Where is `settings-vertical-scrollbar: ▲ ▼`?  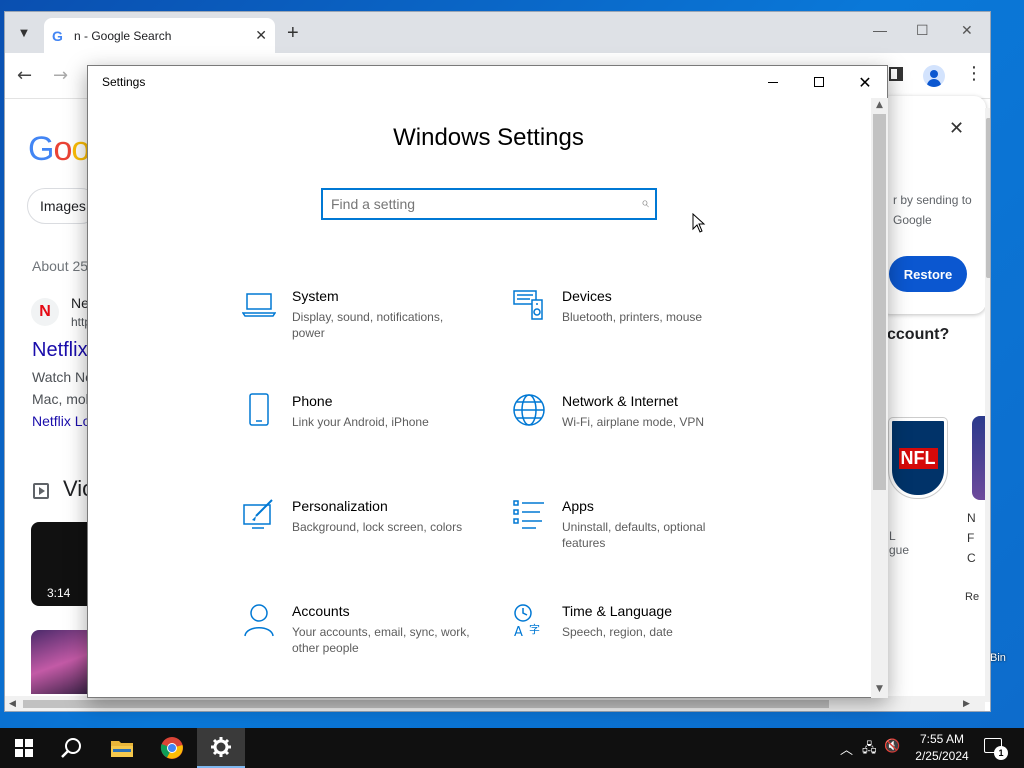 settings-vertical-scrollbar: ▲ ▼ is located at coordinates (879, 398).